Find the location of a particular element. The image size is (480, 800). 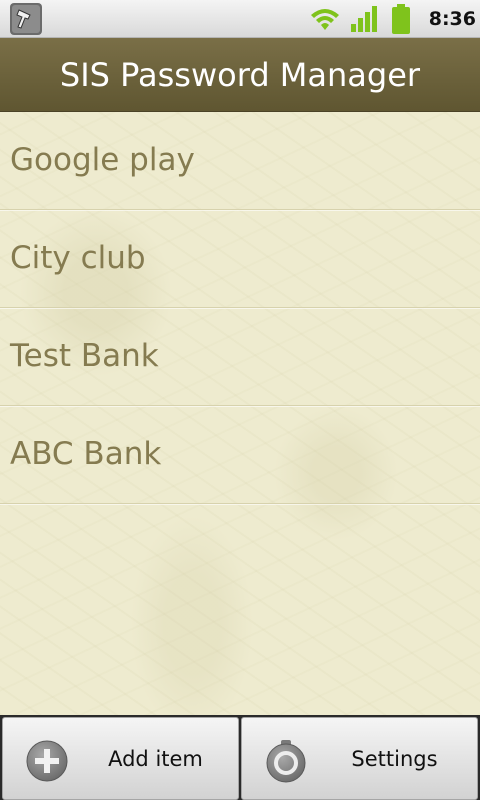

list-item-label: Google play is located at coordinates (102, 160).